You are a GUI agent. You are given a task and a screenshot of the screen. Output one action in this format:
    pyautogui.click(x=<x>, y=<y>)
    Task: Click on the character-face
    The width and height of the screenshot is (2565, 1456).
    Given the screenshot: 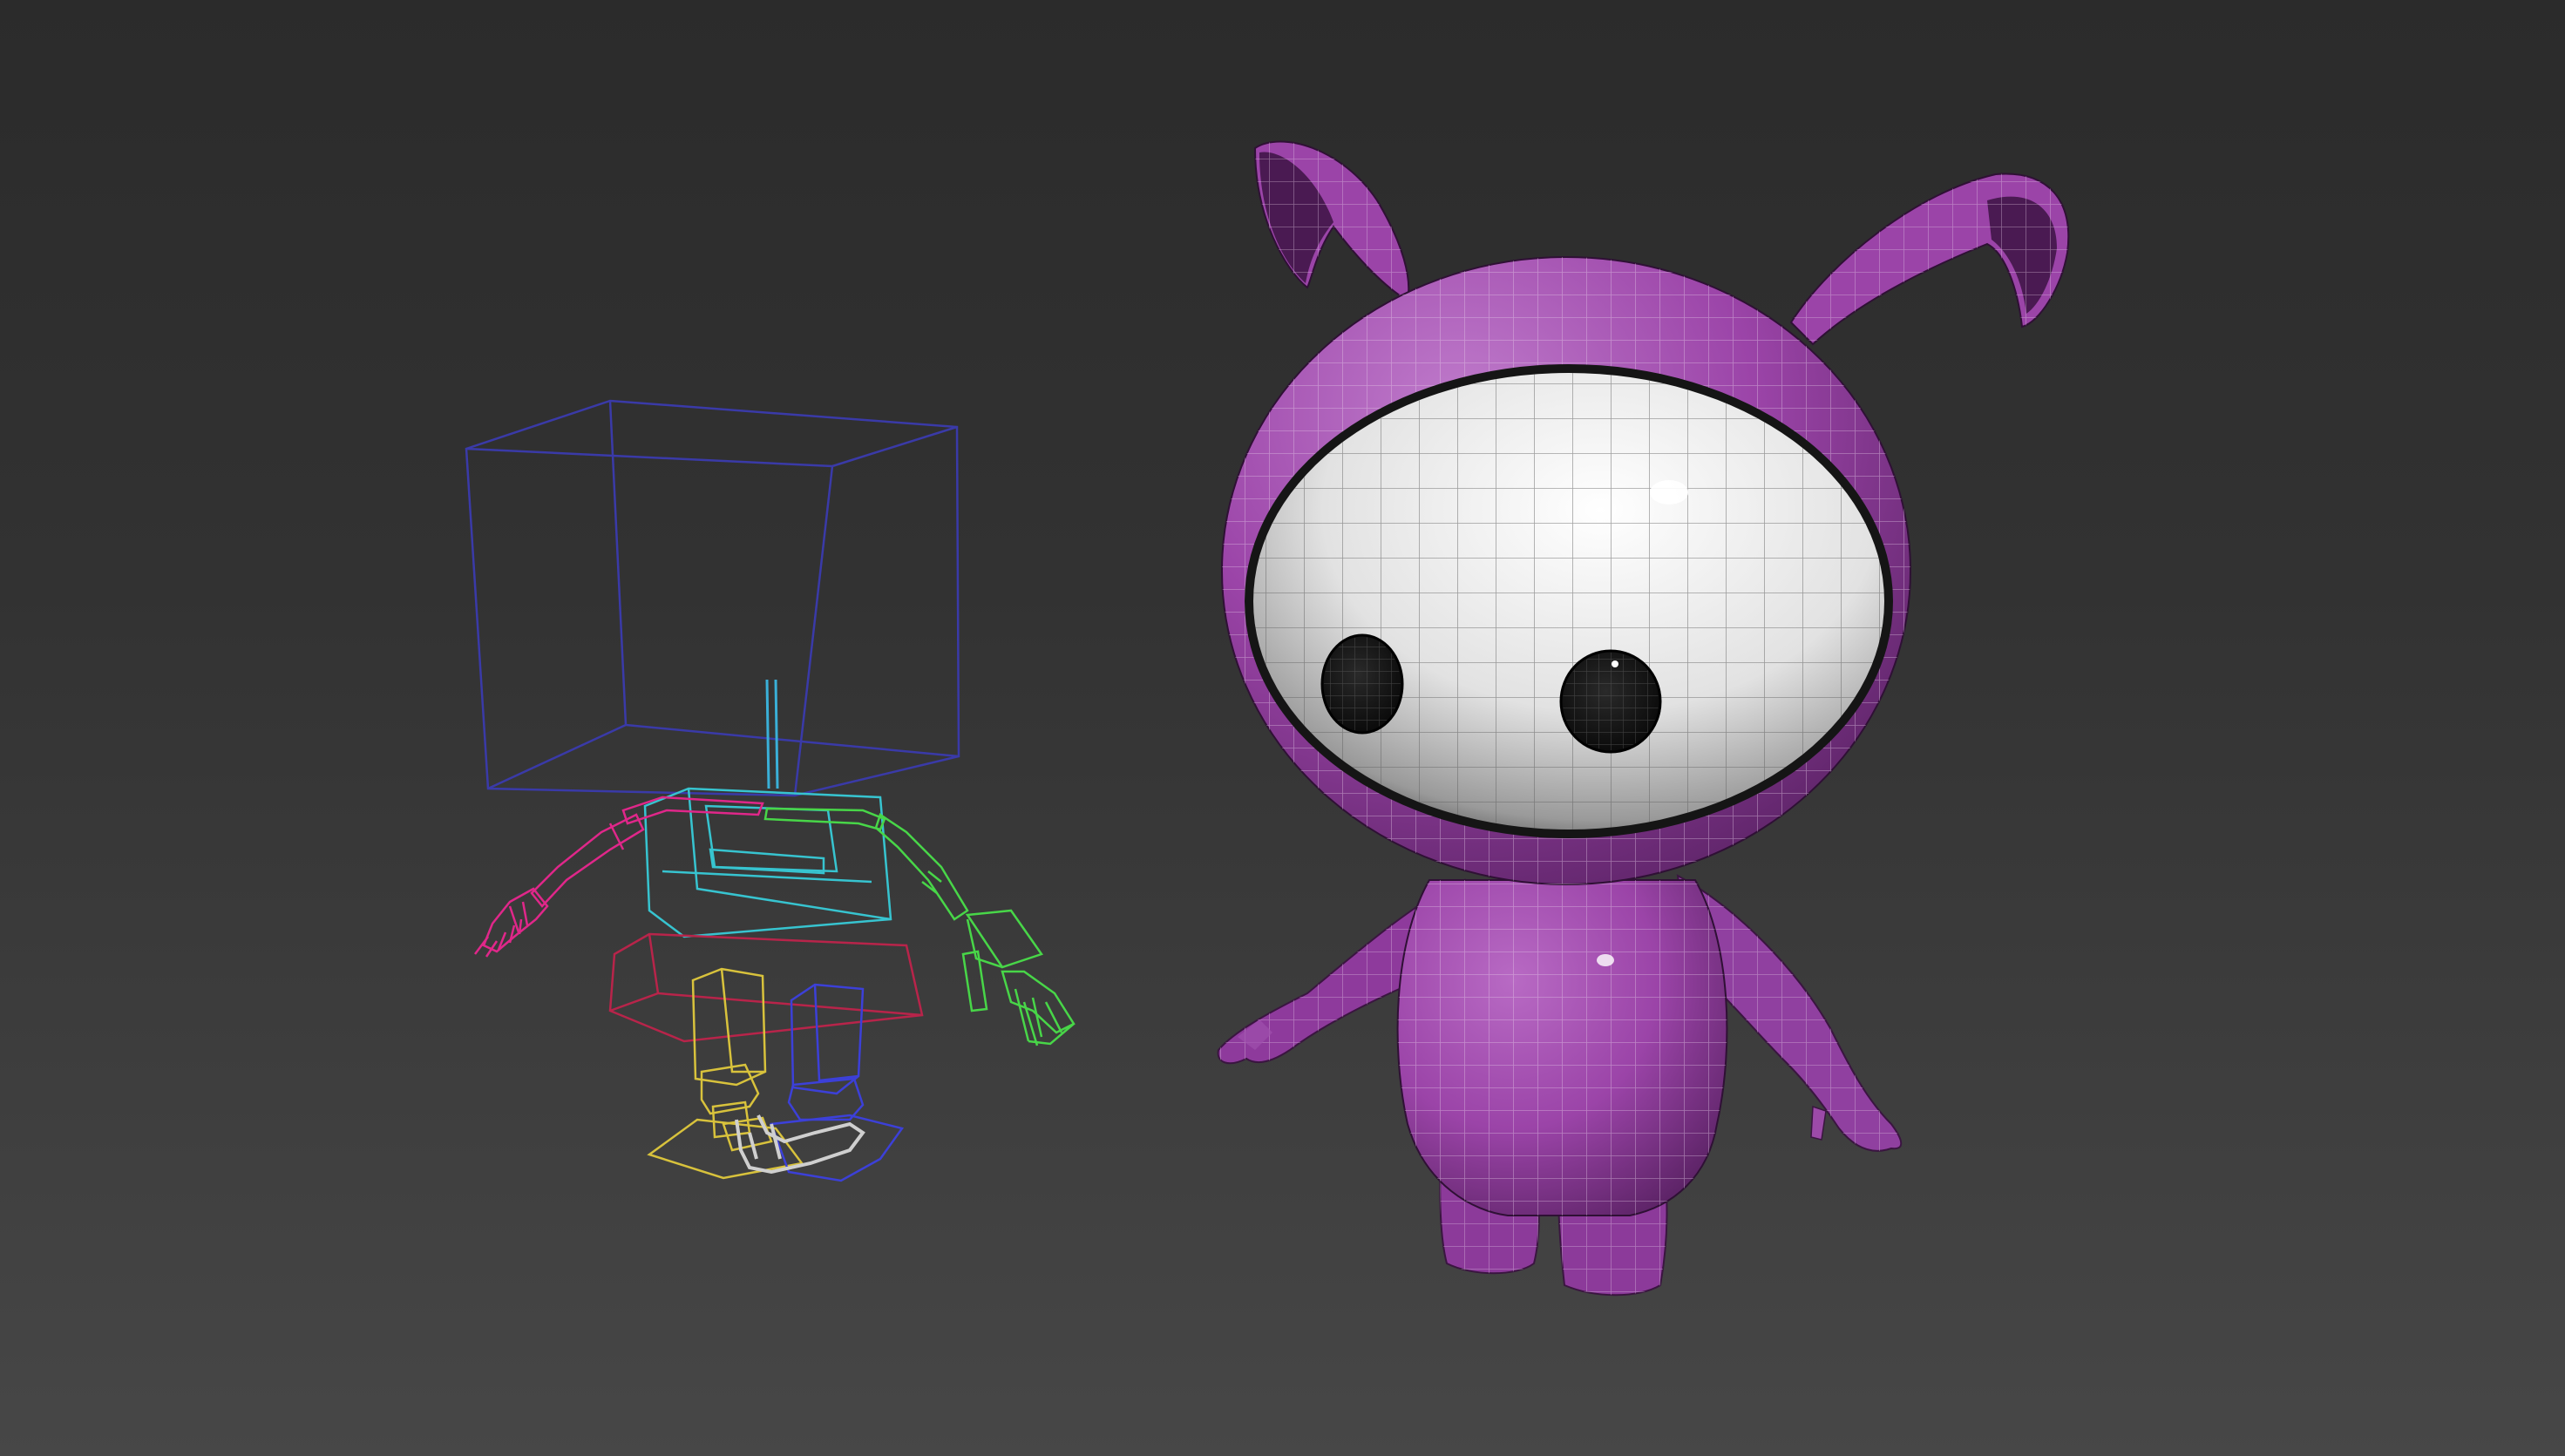 What is the action you would take?
    pyautogui.click(x=1569, y=601)
    